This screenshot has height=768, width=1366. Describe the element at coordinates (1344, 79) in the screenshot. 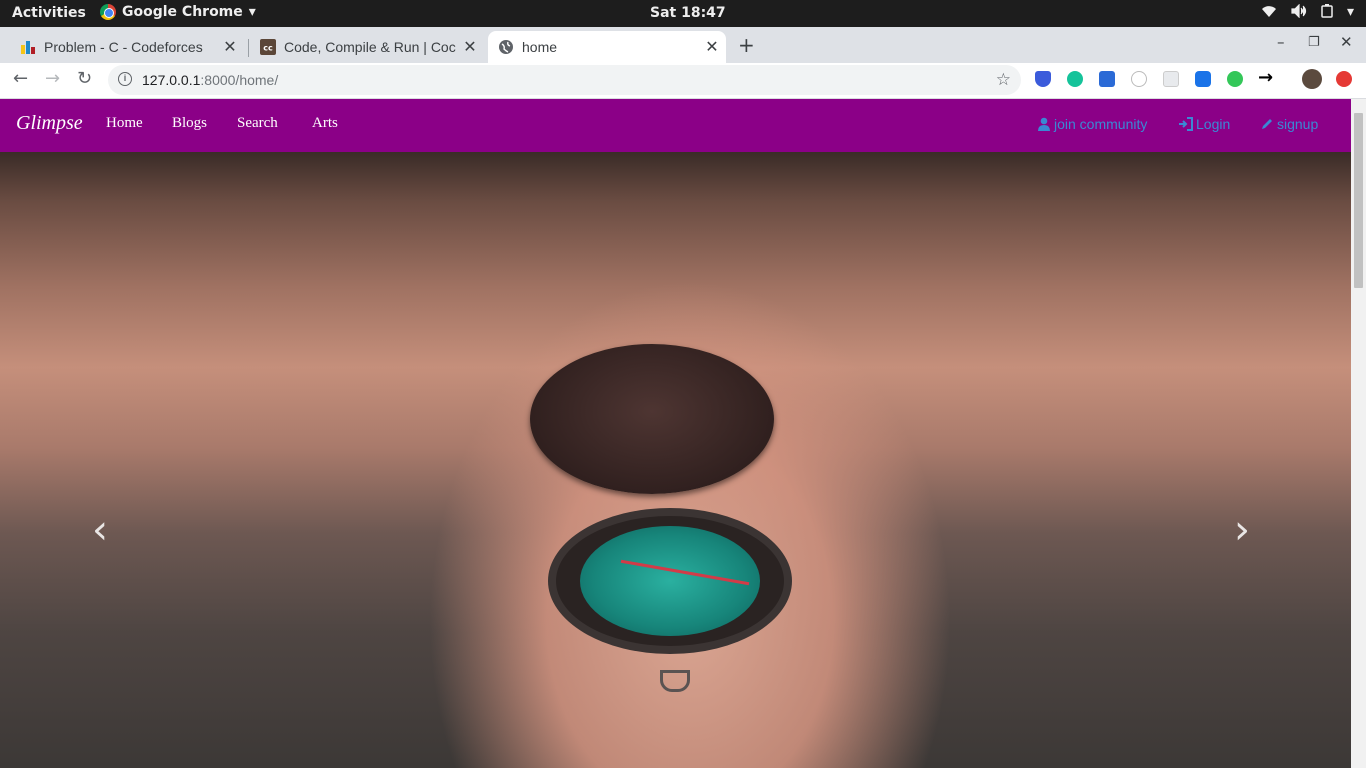

I see `update-icon` at that location.